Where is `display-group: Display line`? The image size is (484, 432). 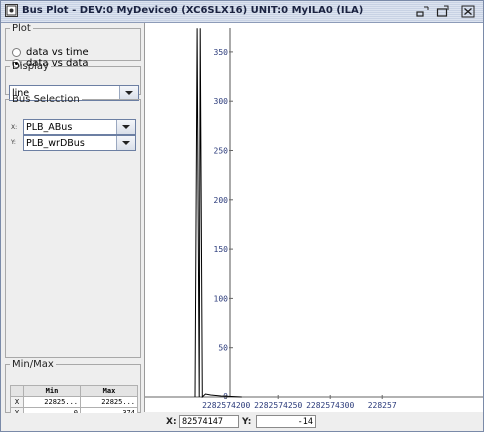
display-group: Display line is located at coordinates (73, 81).